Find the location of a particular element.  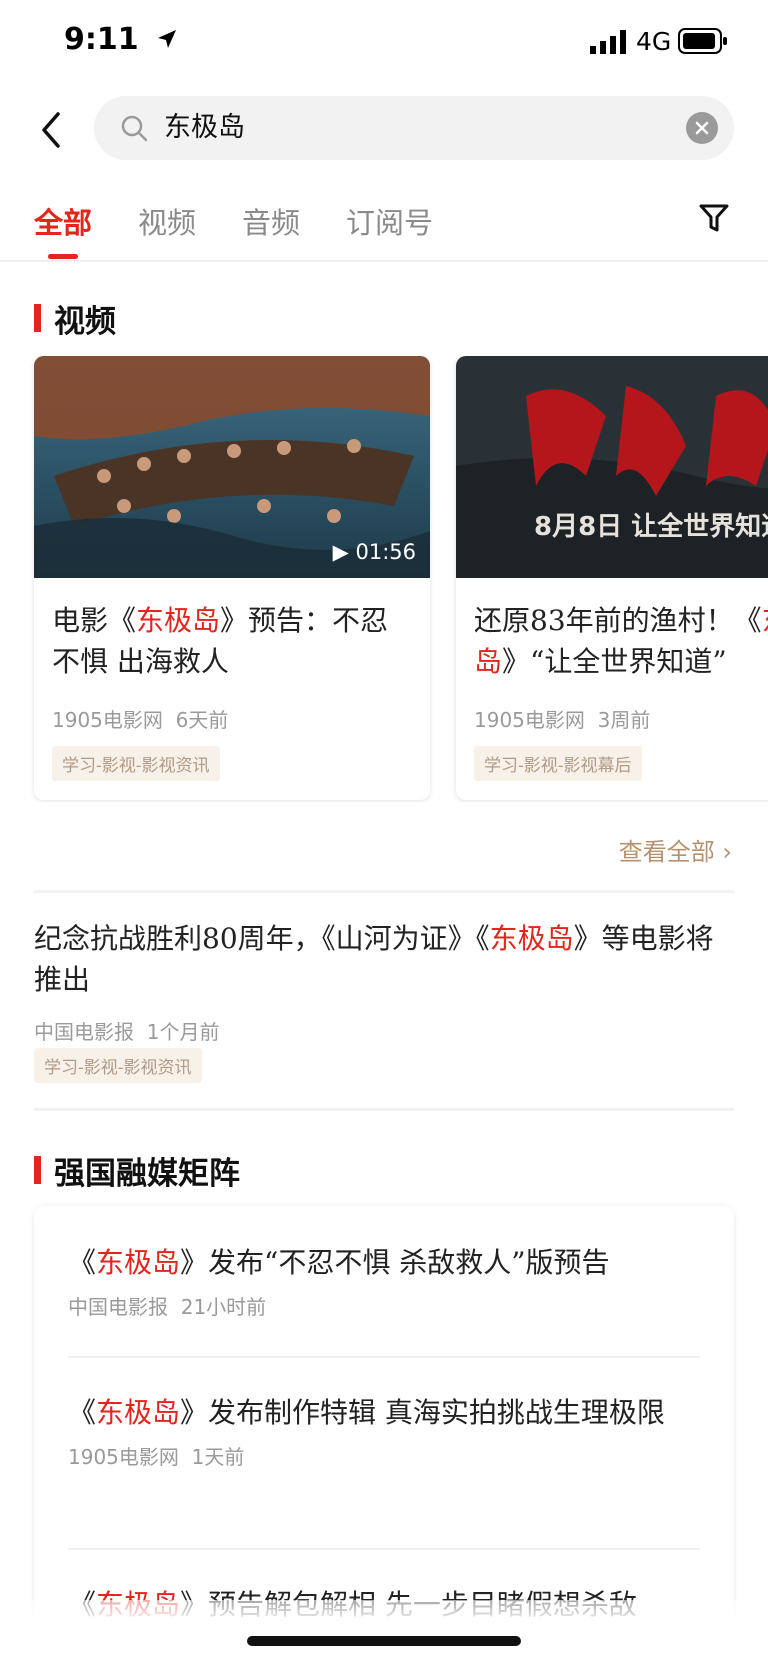

tab-bar: 全部 视频 音频 订阅号 is located at coordinates (384, 226).